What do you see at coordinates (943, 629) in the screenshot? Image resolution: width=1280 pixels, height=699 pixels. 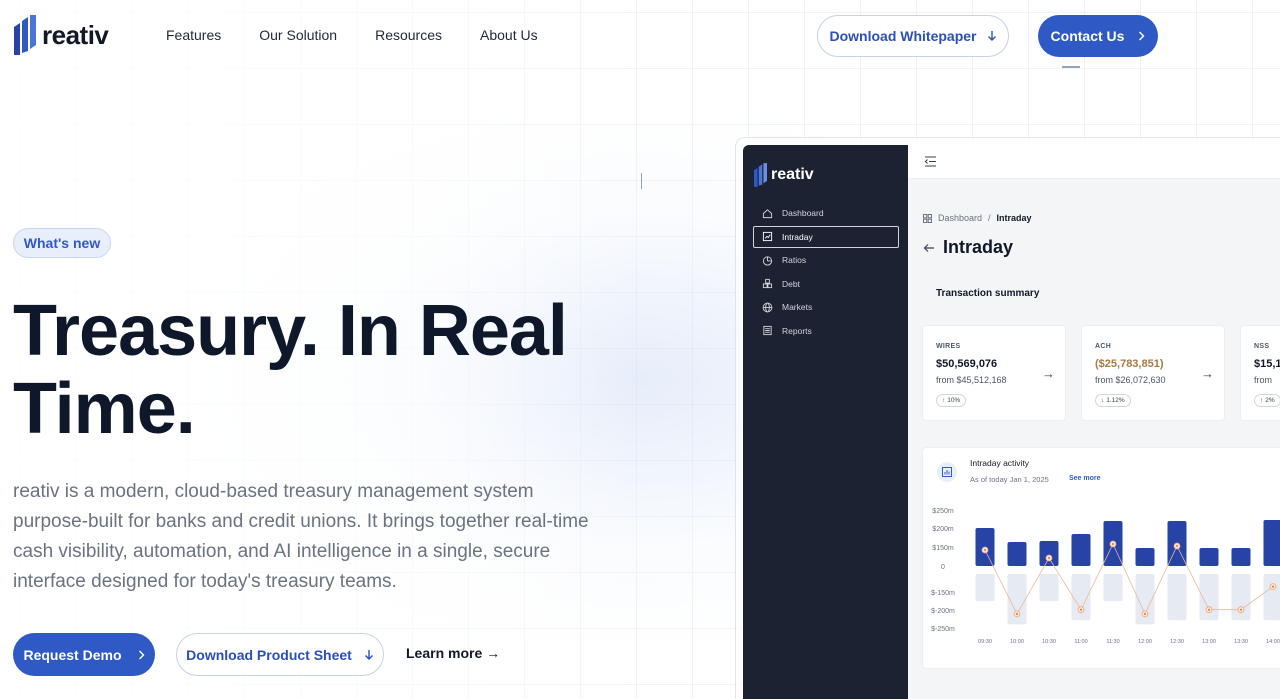 I see `y-tick-label: $-250m` at bounding box center [943, 629].